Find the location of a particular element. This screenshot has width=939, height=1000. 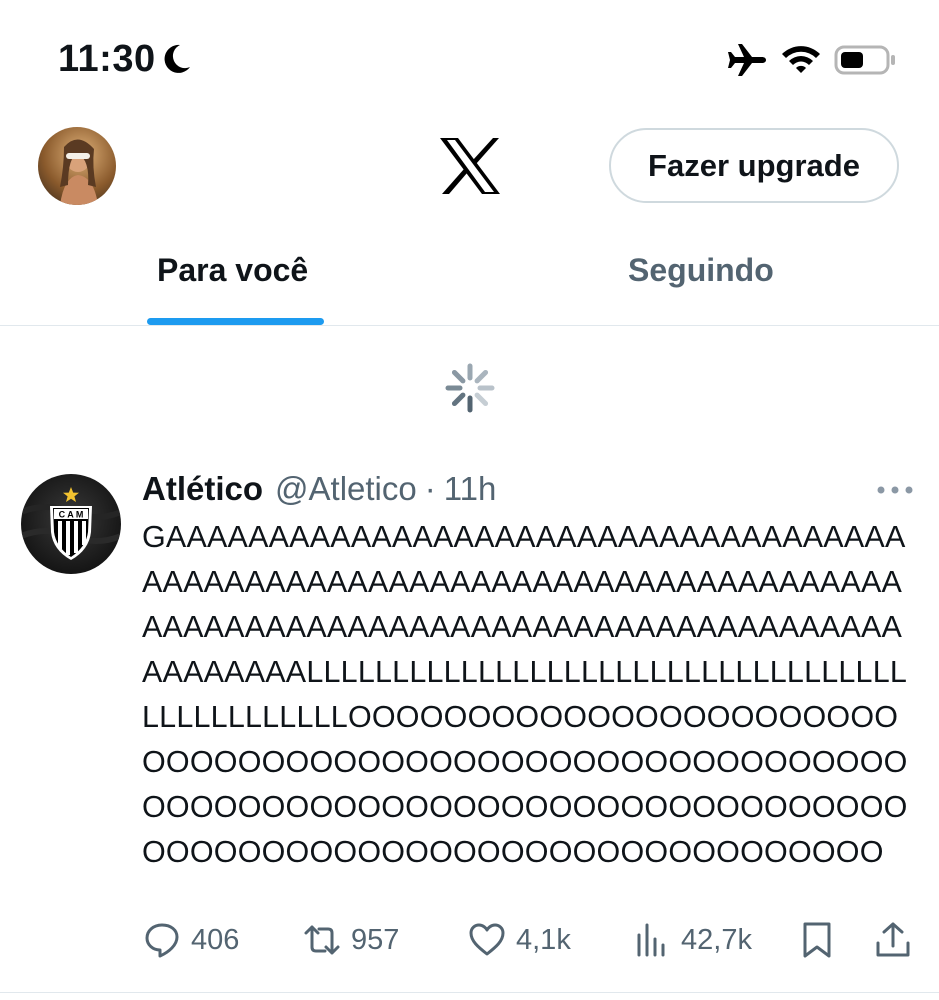

like-count: 4,1k is located at coordinates (543, 939).